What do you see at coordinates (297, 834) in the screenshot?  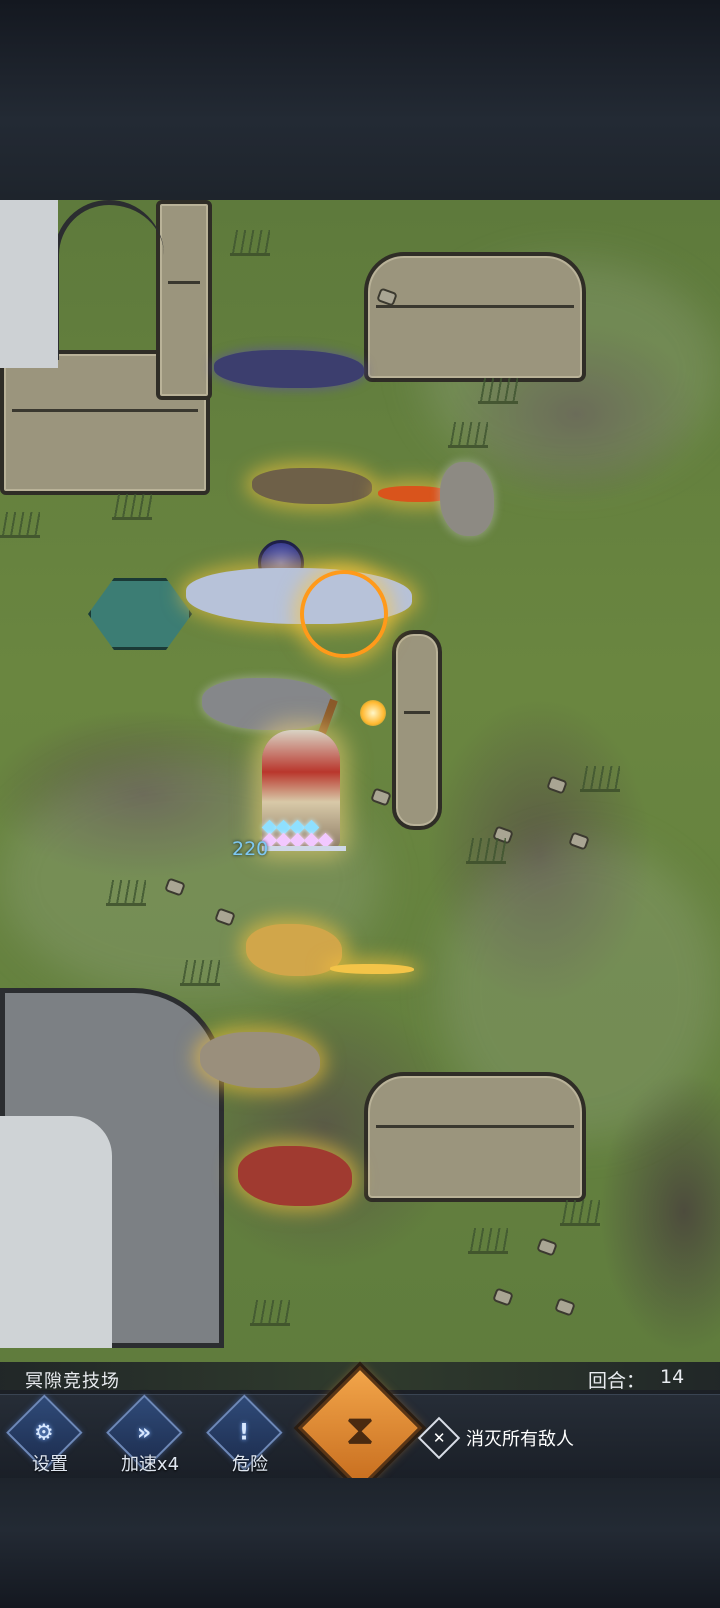 I see `energy-pips` at bounding box center [297, 834].